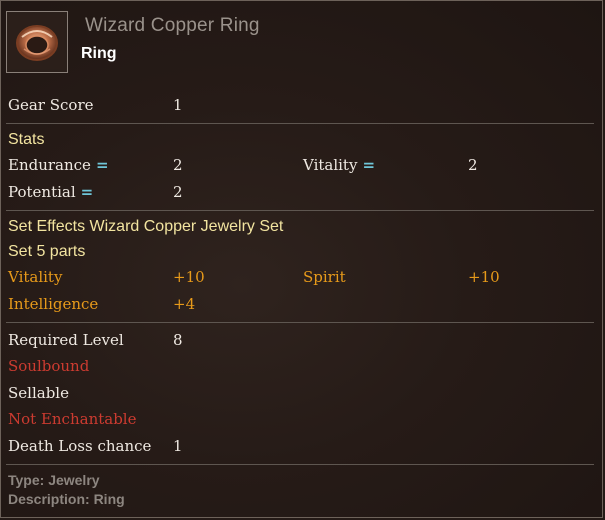 The image size is (605, 520). Describe the element at coordinates (301, 167) in the screenshot. I see `stat-row: Endurance = 2 Vitality = 2` at that location.